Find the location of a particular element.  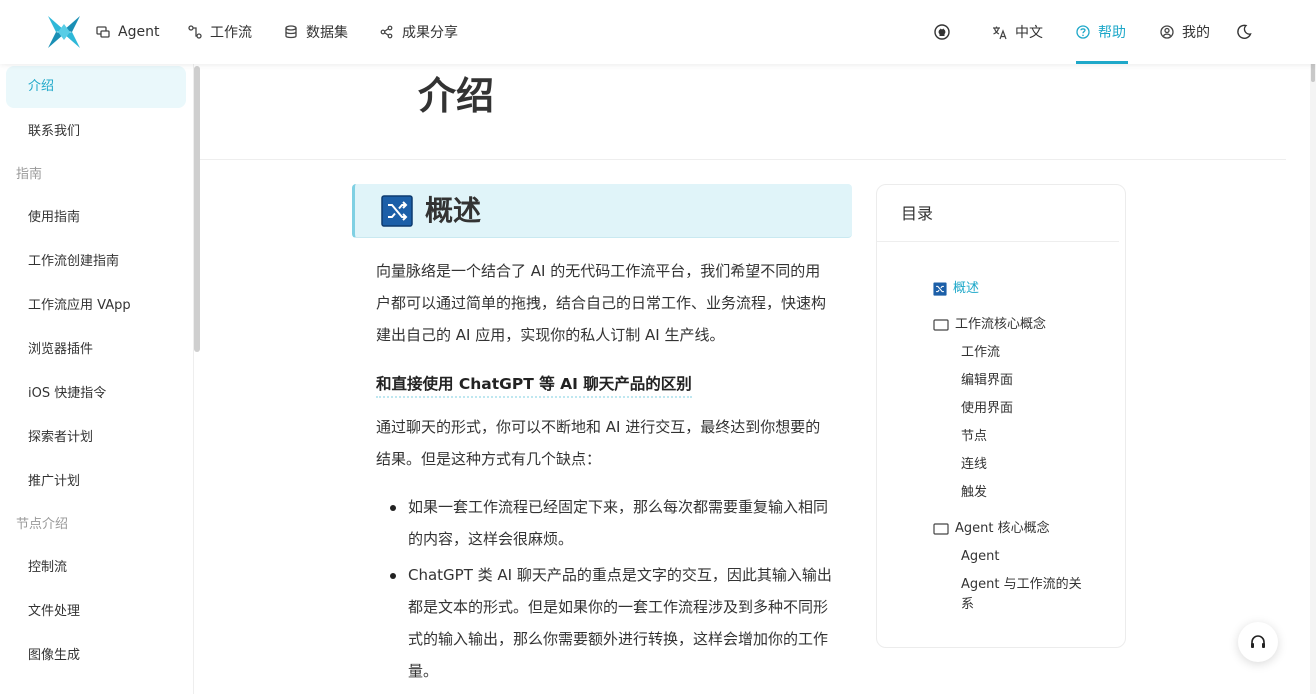

toc-item-label: 工作流核心概念 is located at coordinates (1001, 324).